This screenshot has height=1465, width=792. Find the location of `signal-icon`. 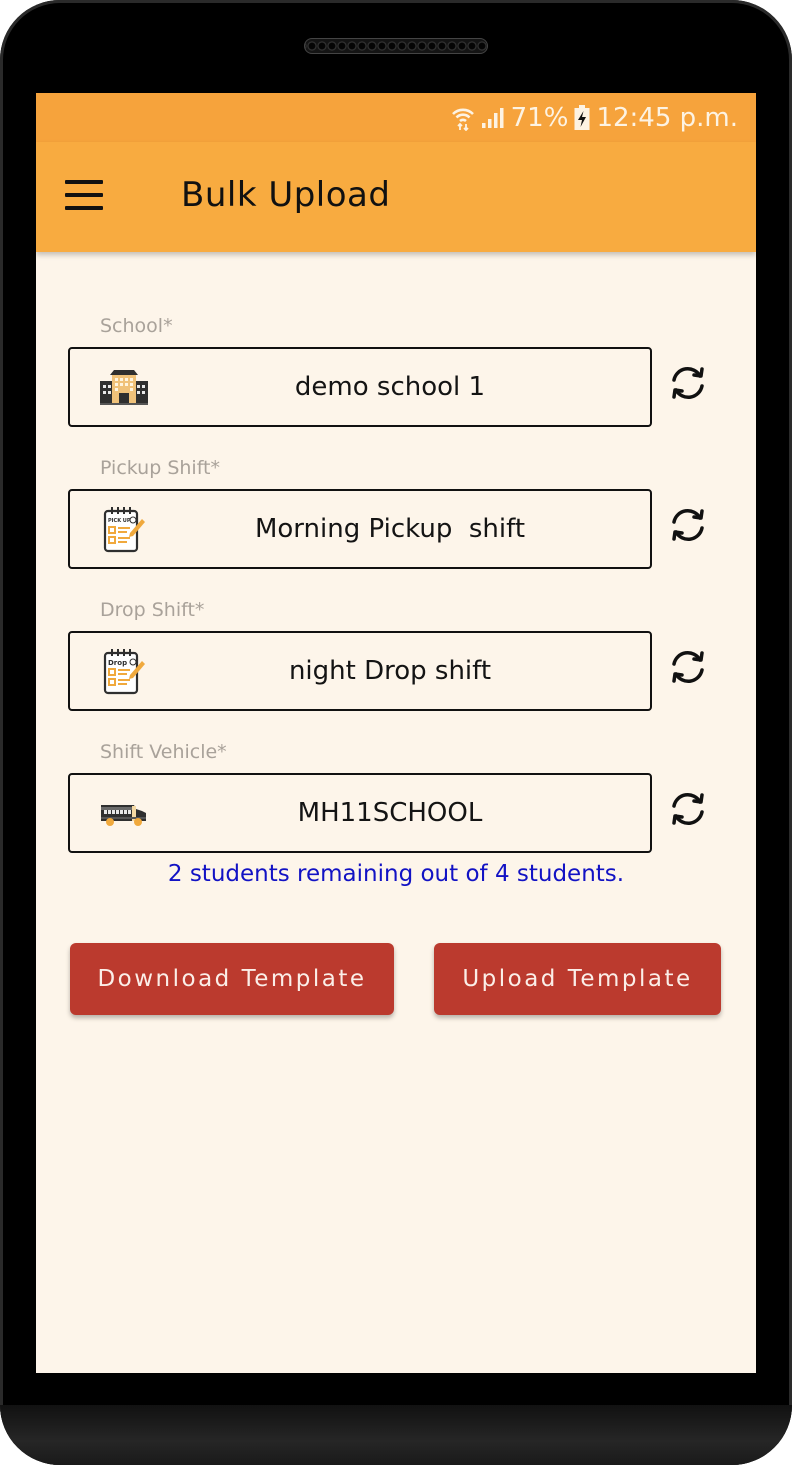

signal-icon is located at coordinates (493, 118).